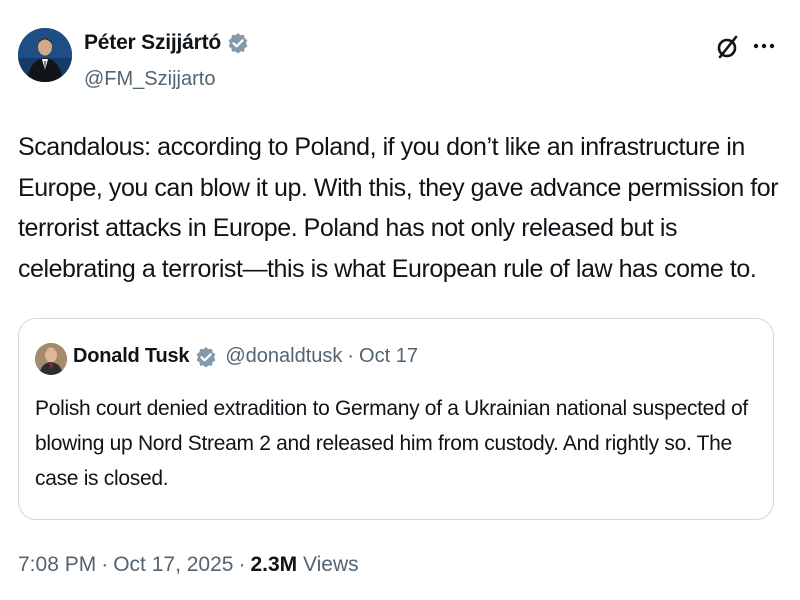 The width and height of the screenshot is (800, 600). I want to click on views-label: Views, so click(331, 564).